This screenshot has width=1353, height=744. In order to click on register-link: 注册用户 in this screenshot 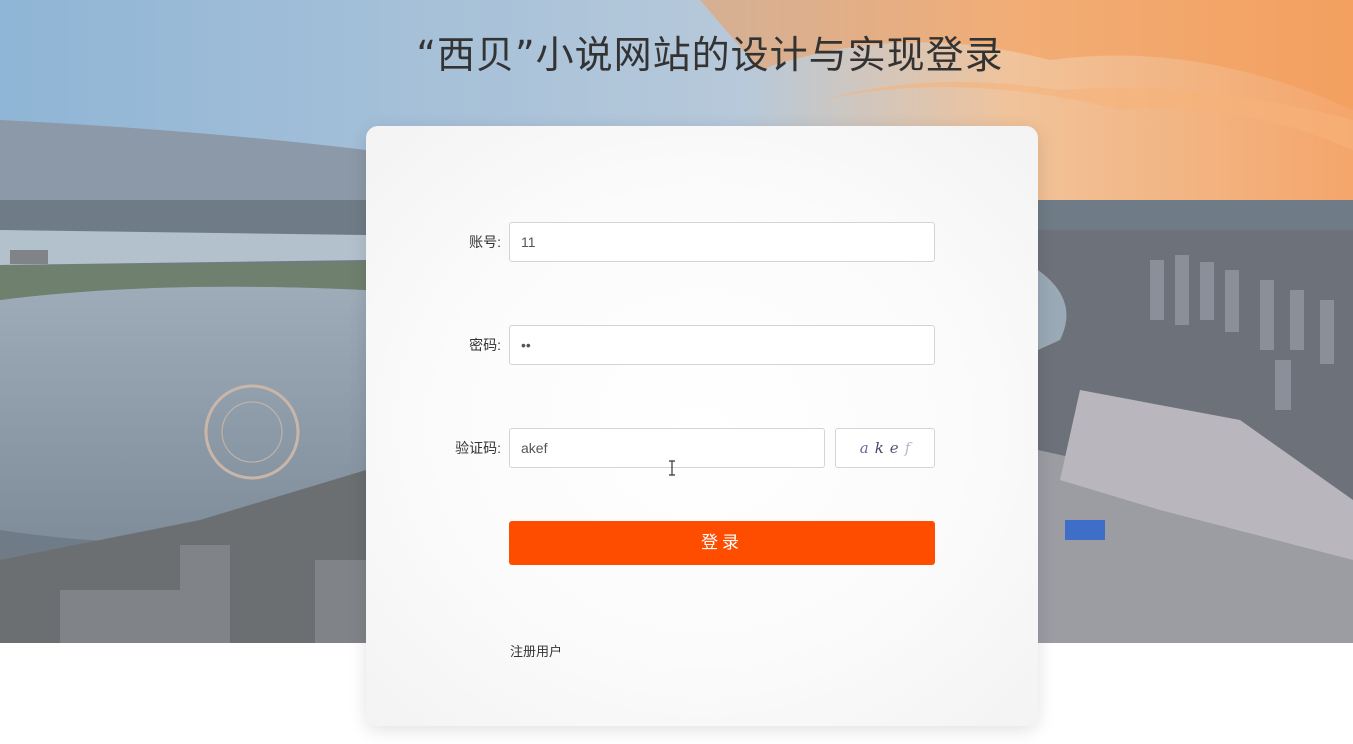, I will do `click(536, 650)`.